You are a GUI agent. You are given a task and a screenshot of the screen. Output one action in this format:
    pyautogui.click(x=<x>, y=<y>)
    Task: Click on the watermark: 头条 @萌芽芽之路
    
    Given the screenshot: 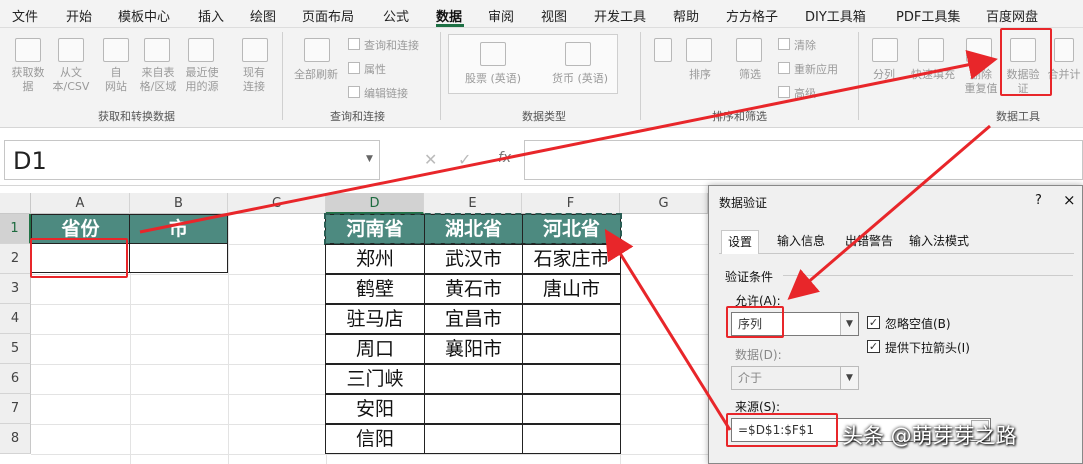 What is the action you would take?
    pyautogui.click(x=929, y=436)
    